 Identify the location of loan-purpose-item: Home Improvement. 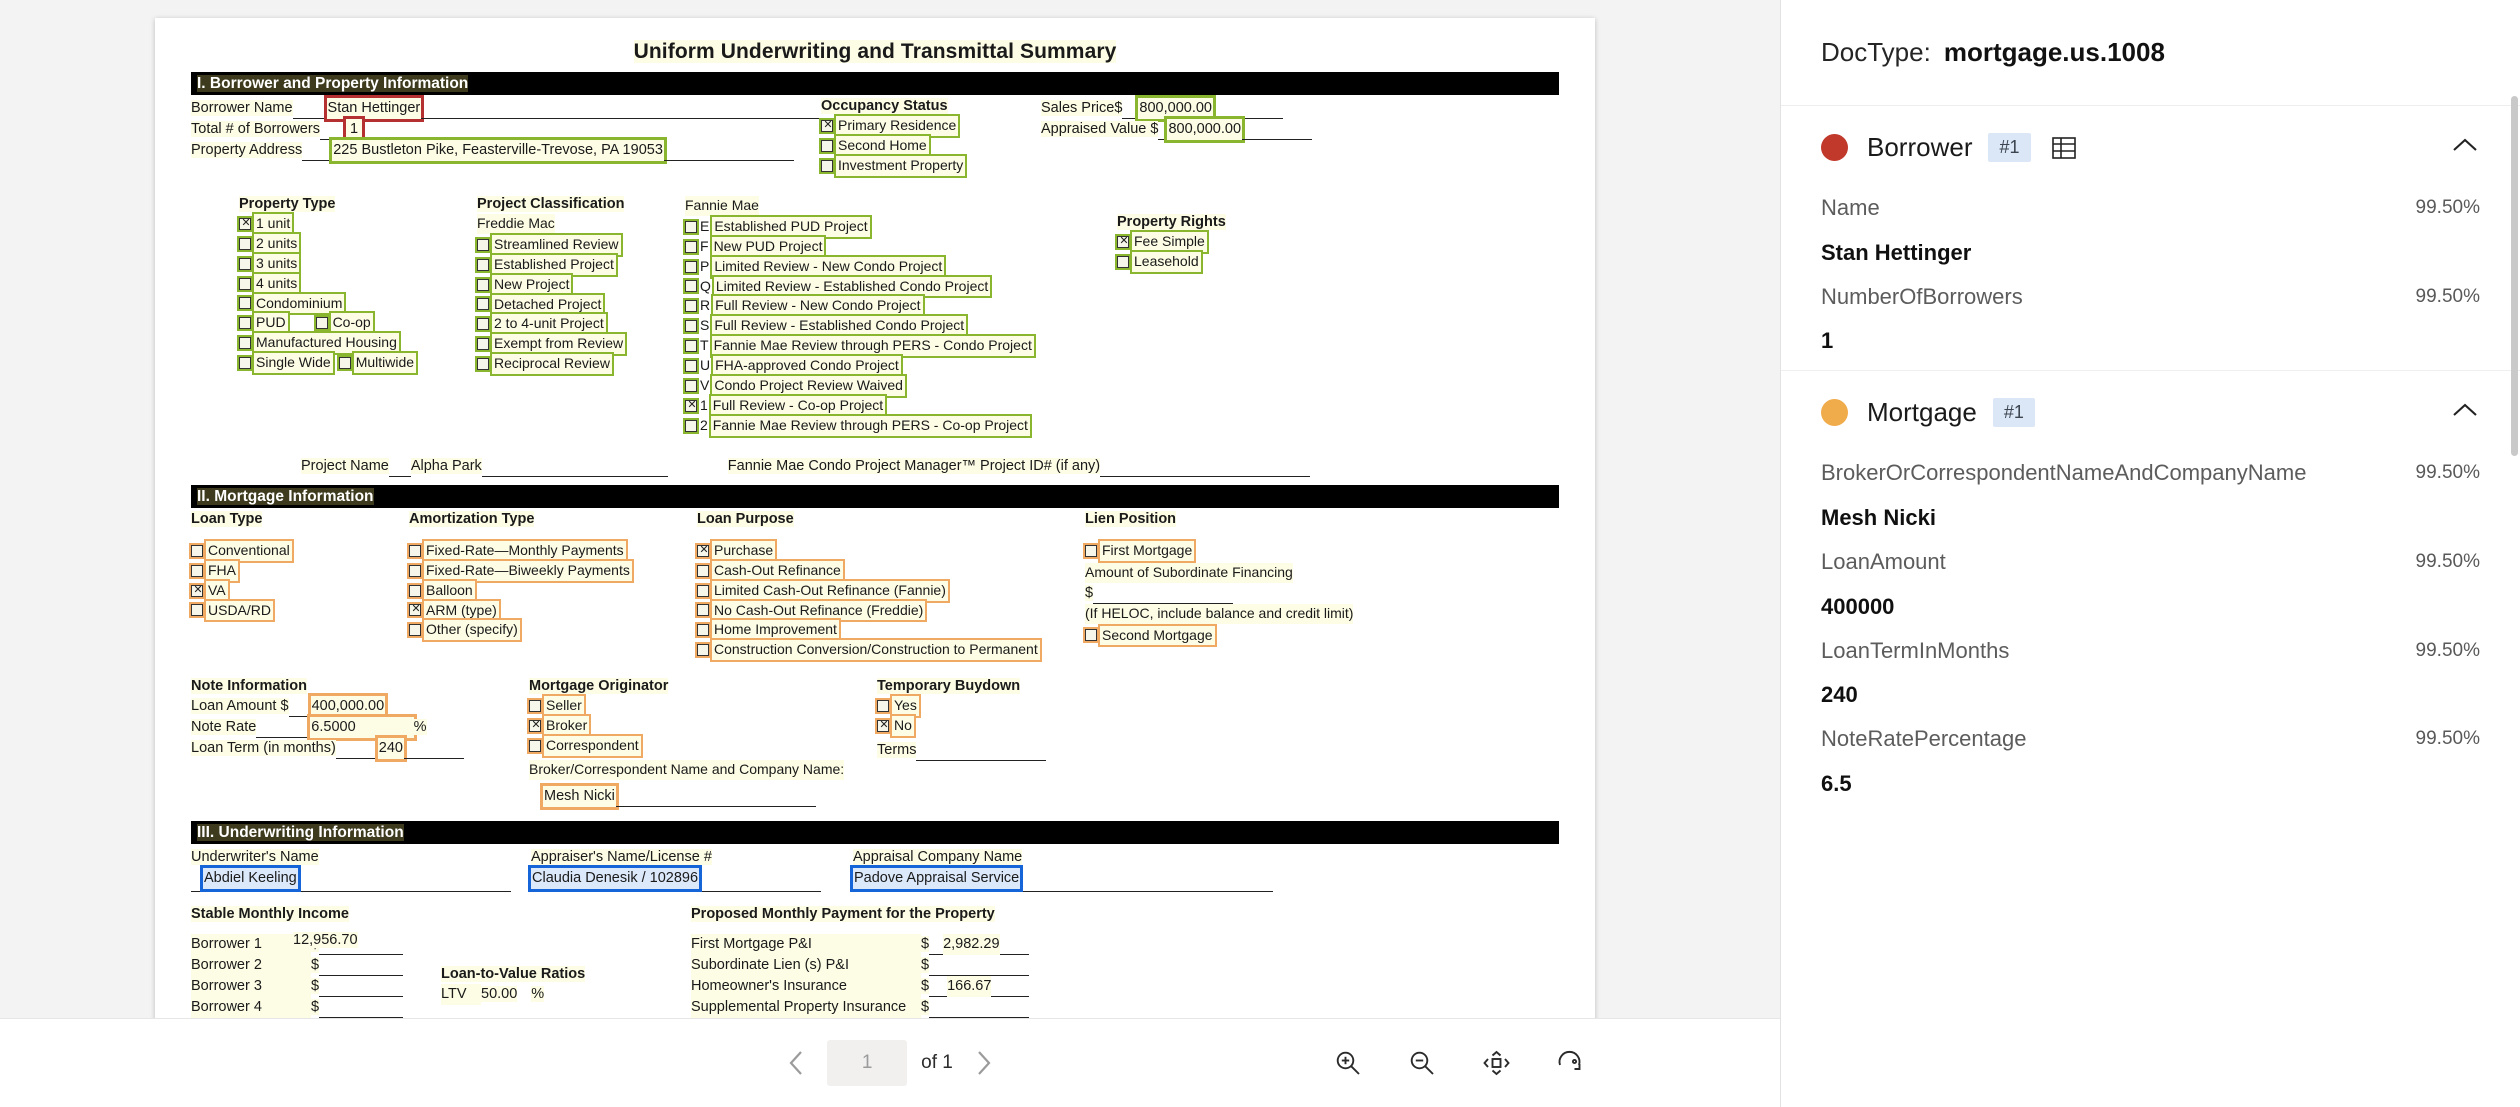
(881, 630).